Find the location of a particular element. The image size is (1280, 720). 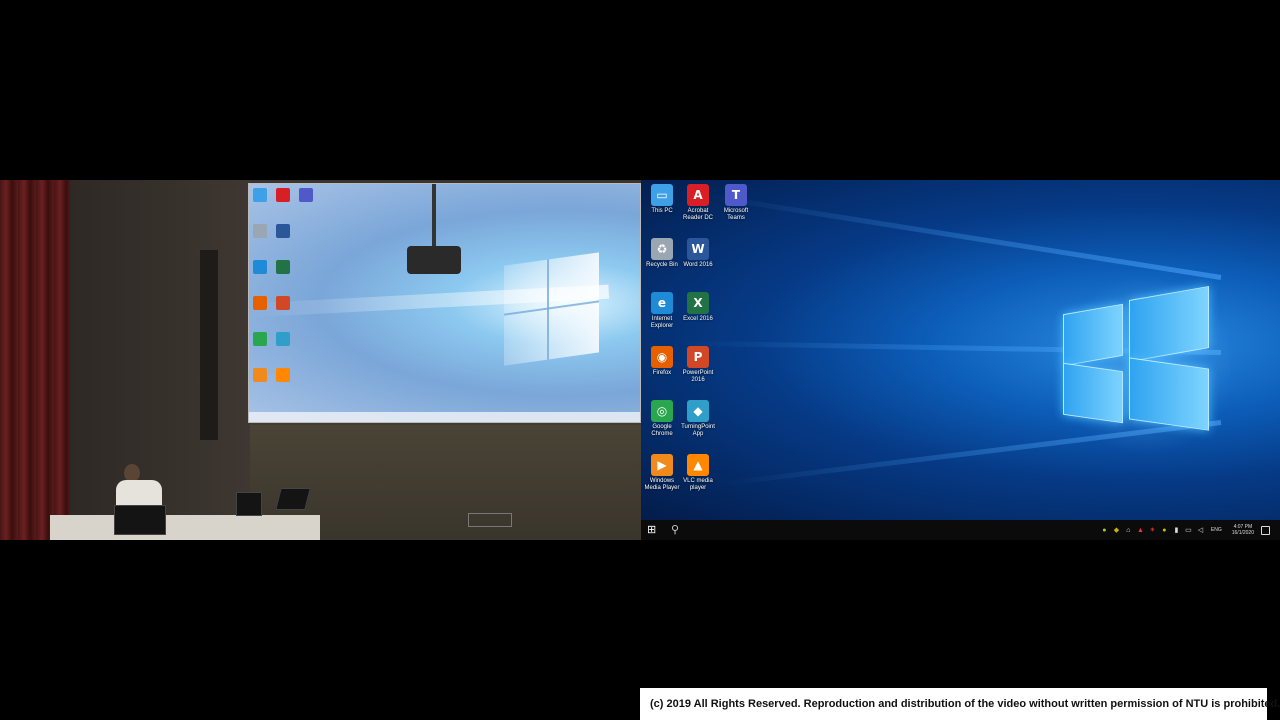

firefox-icon: ◉ is located at coordinates (662, 357).